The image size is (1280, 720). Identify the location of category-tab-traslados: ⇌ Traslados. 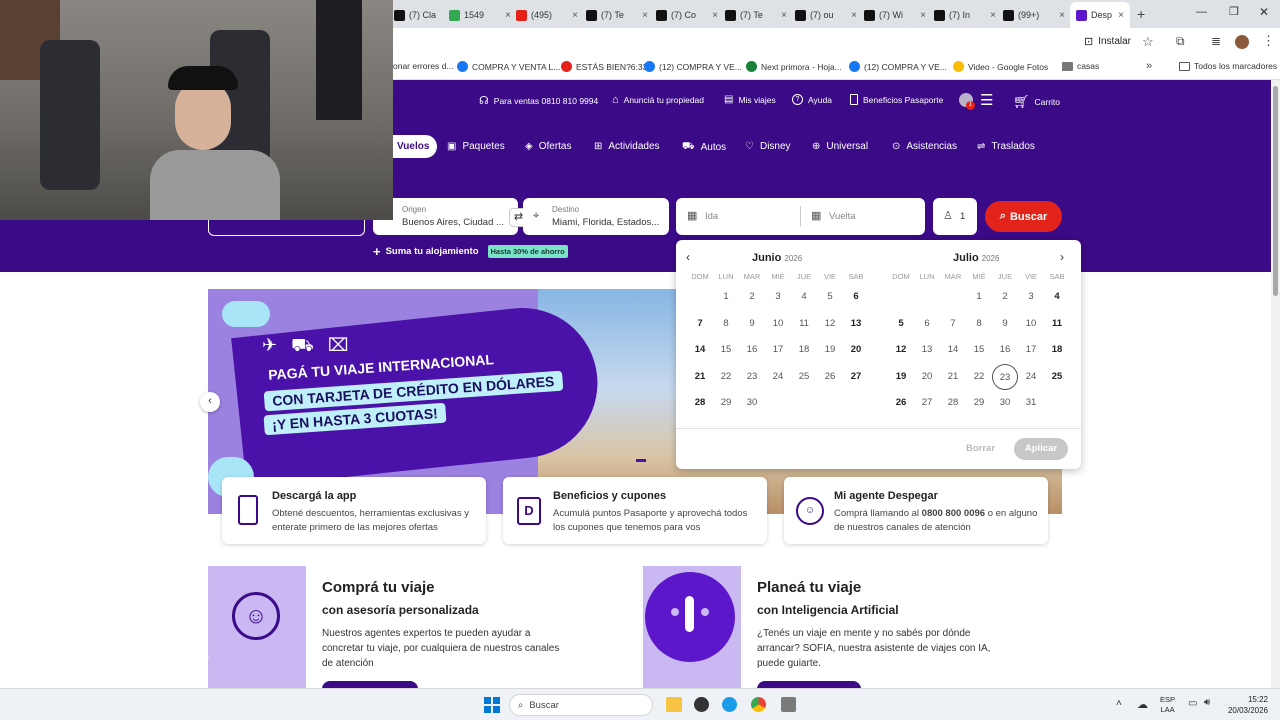
(1006, 146).